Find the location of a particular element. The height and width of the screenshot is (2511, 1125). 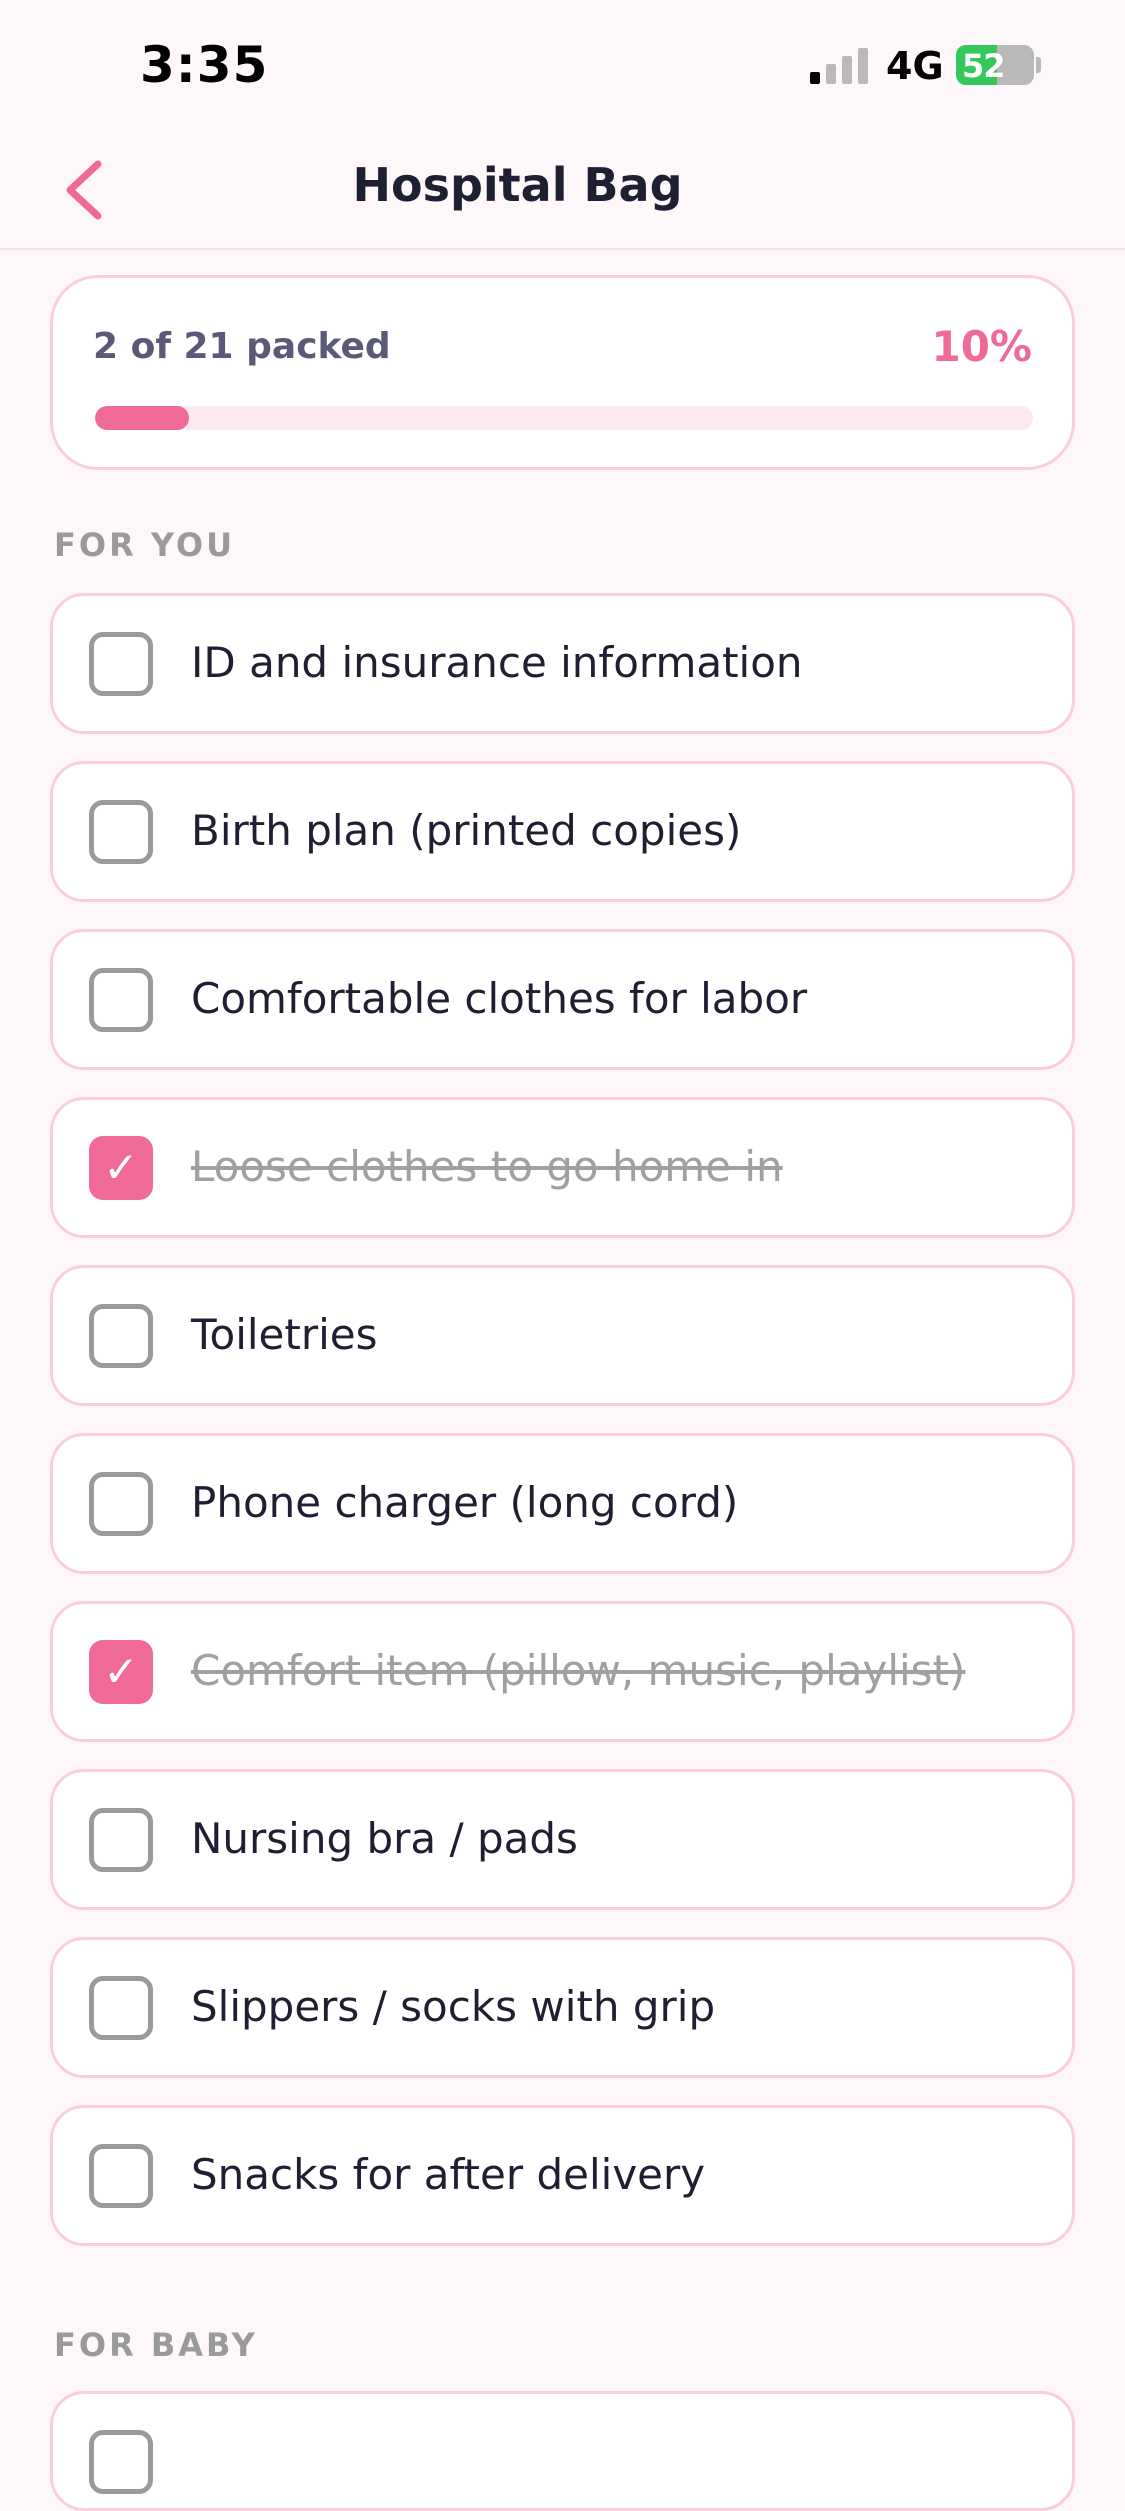

item-label: Nursing bra / pads is located at coordinates (384, 1838).